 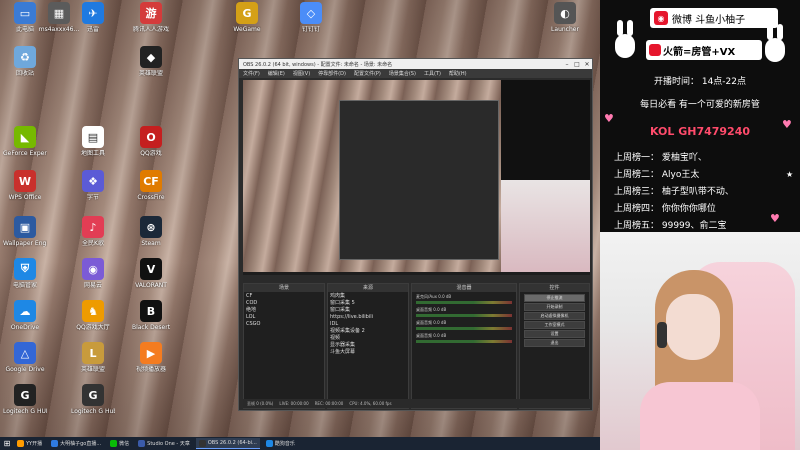 What do you see at coordinates (368, 324) in the screenshot?
I see `source-item: IDL` at bounding box center [368, 324].